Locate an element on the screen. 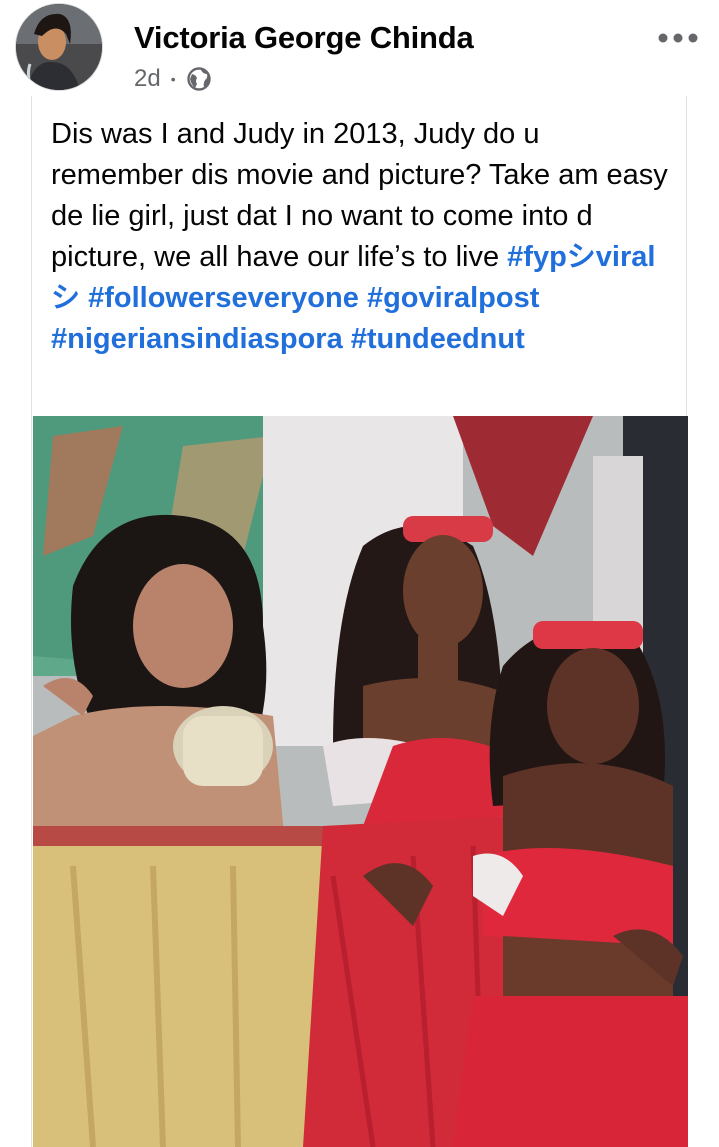 The height and width of the screenshot is (1147, 719). author-avatar is located at coordinates (59, 47).